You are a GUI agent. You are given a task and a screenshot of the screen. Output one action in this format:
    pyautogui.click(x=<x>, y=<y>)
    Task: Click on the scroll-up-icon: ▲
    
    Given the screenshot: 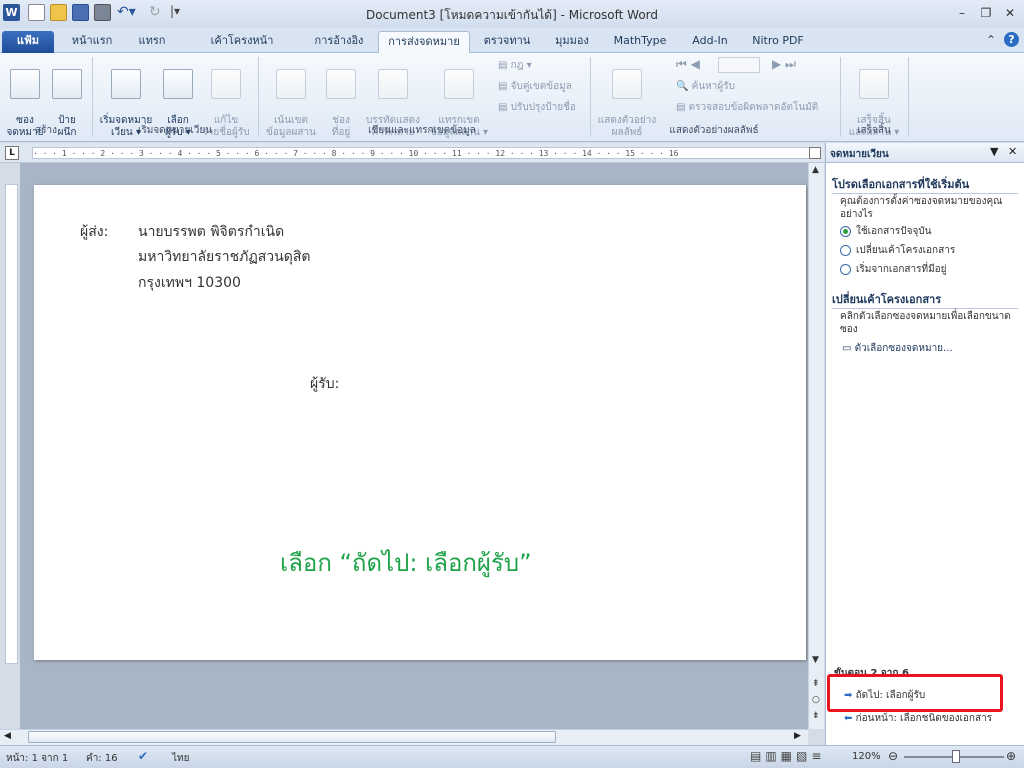 What is the action you would take?
    pyautogui.click(x=815, y=170)
    